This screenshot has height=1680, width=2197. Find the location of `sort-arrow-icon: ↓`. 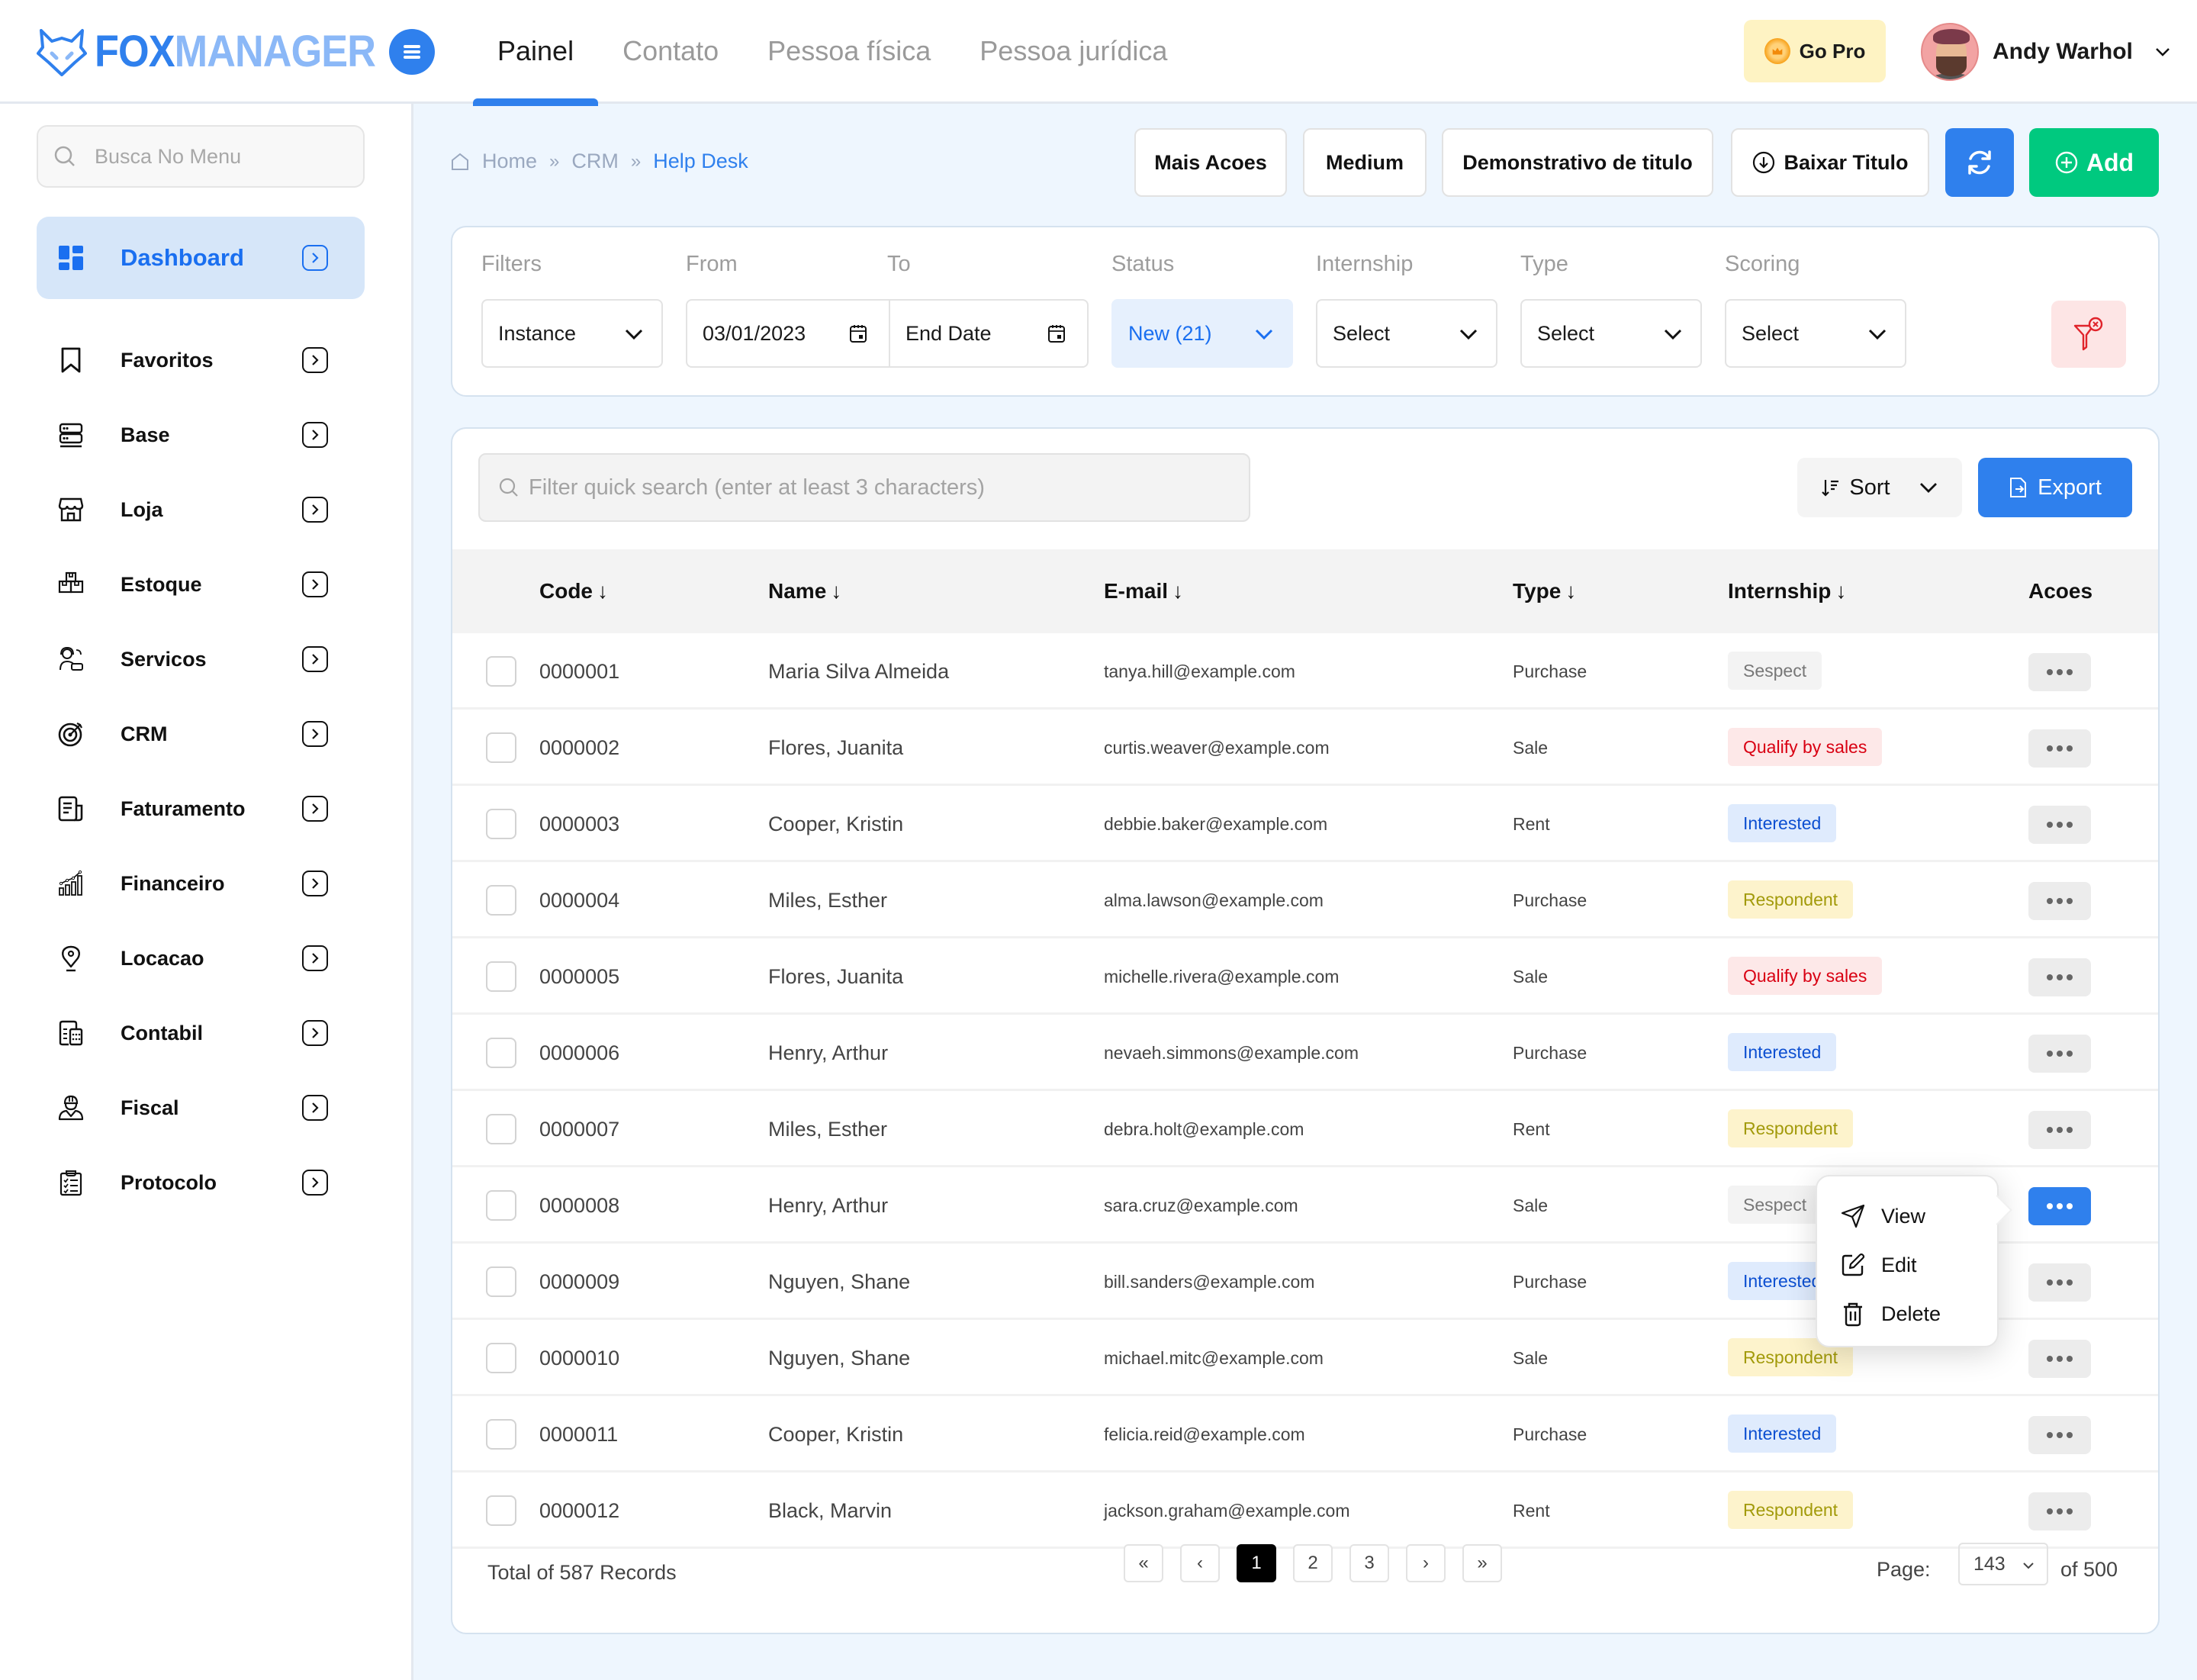

sort-arrow-icon: ↓ is located at coordinates (1571, 591).